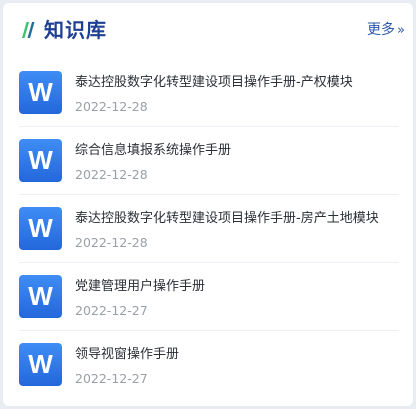  What do you see at coordinates (75, 30) in the screenshot?
I see `page-title: 知识库` at bounding box center [75, 30].